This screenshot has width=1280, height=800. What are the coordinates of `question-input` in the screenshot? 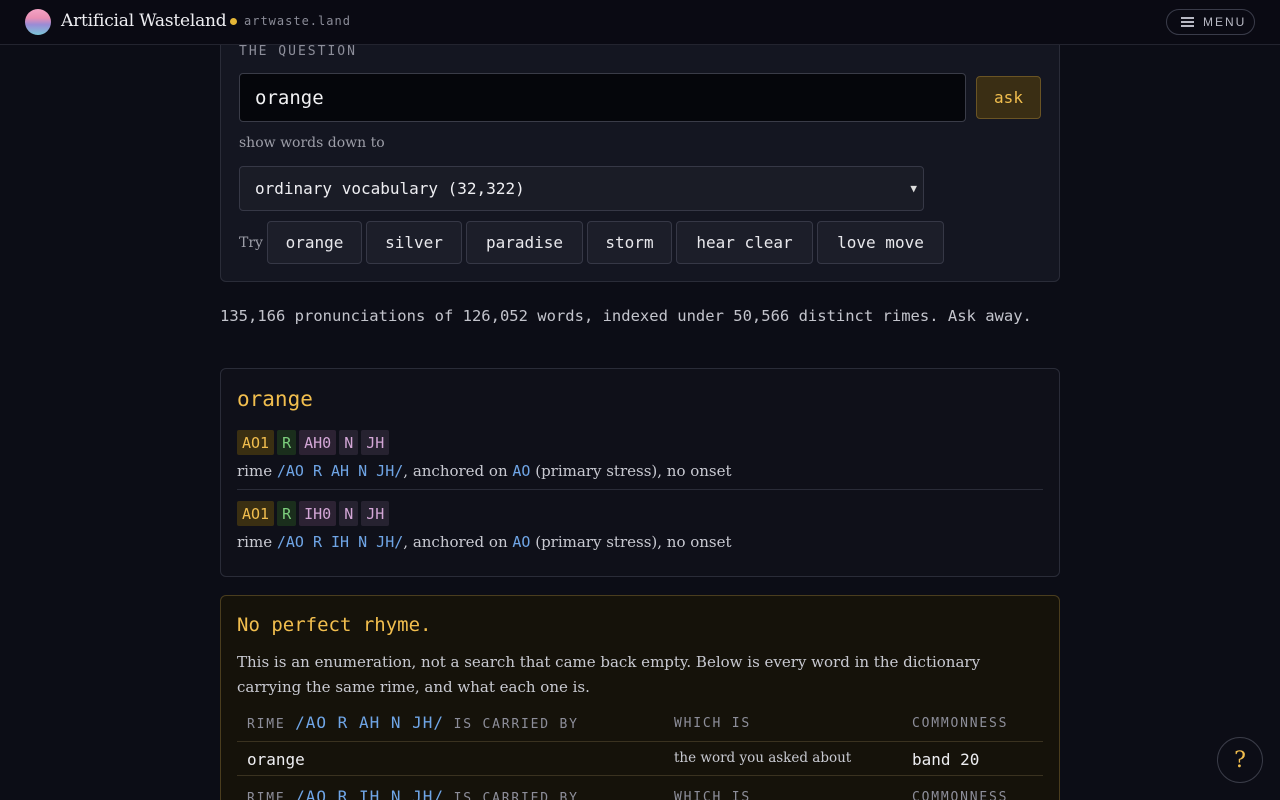 It's located at (602, 97).